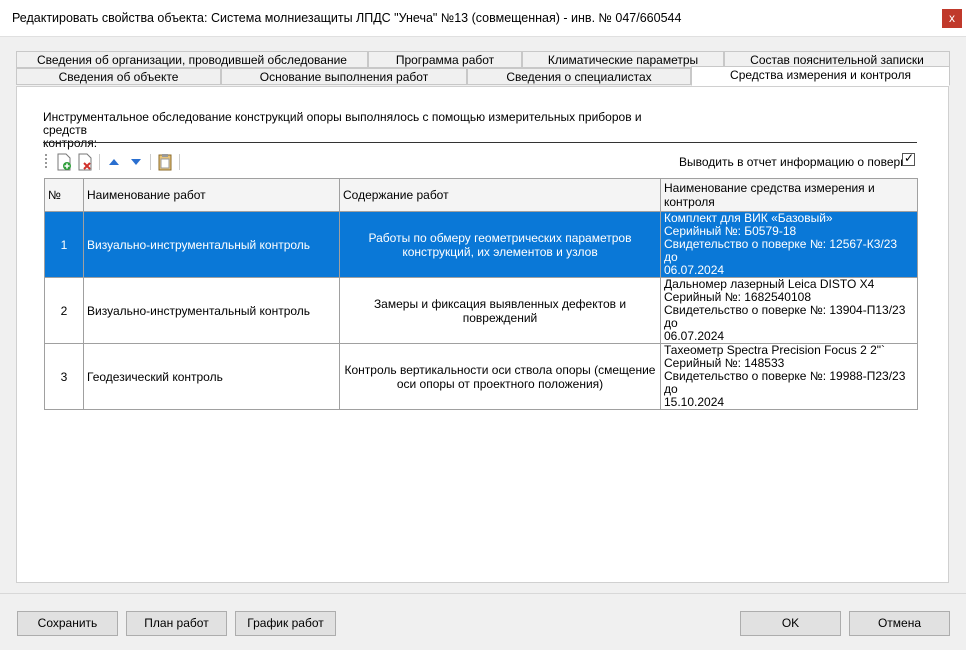  I want to click on column-header-number: №, so click(64, 195).